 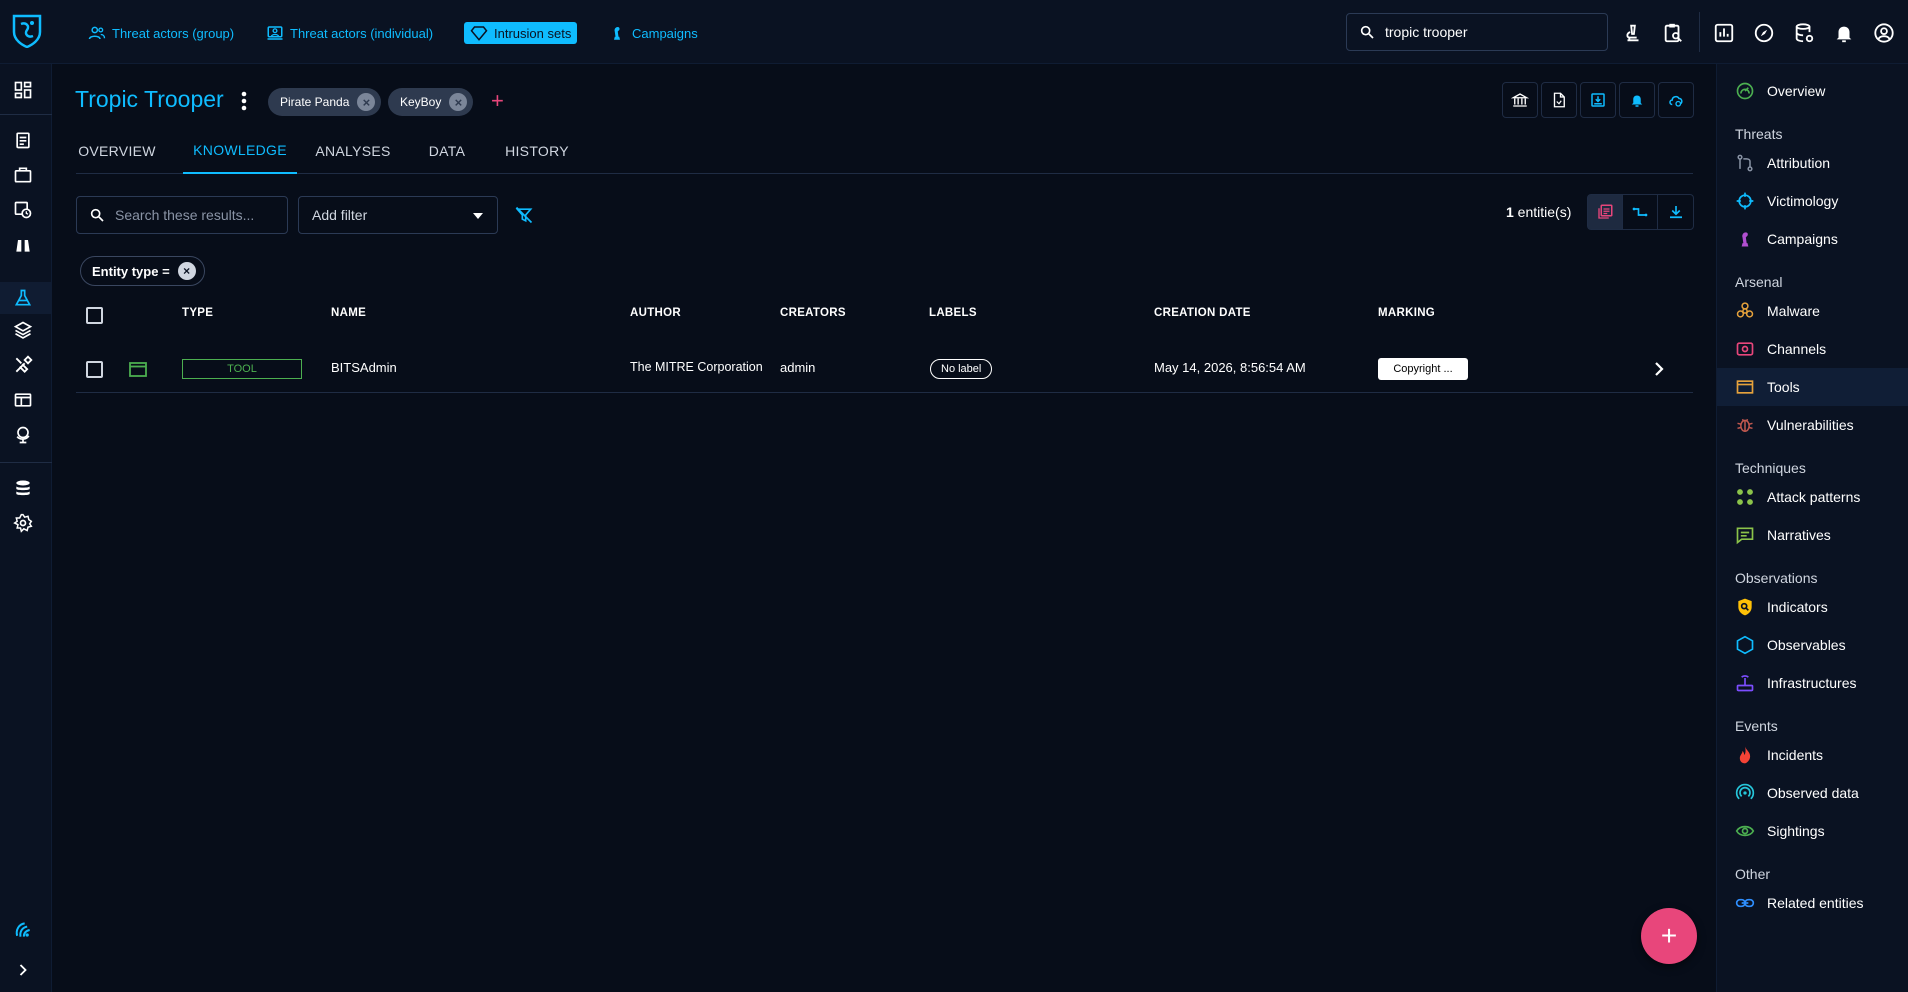 I want to click on settings-gear-icon, so click(x=23, y=523).